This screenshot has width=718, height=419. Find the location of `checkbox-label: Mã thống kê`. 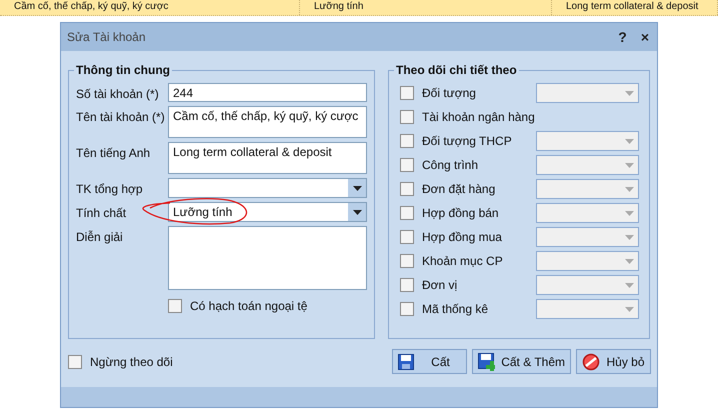

checkbox-label: Mã thống kê is located at coordinates (456, 309).